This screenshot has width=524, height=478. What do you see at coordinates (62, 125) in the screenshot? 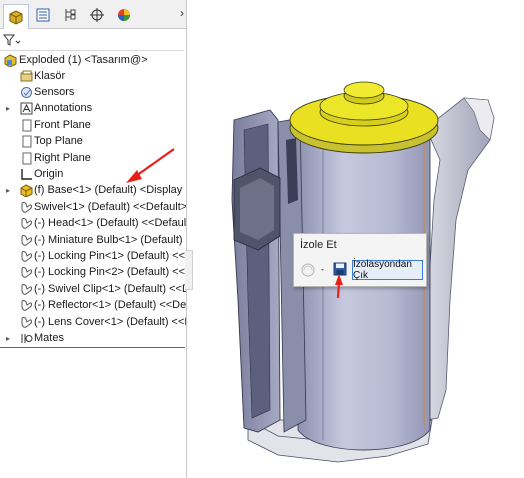
I see `tree-item-label: Front Plane` at bounding box center [62, 125].